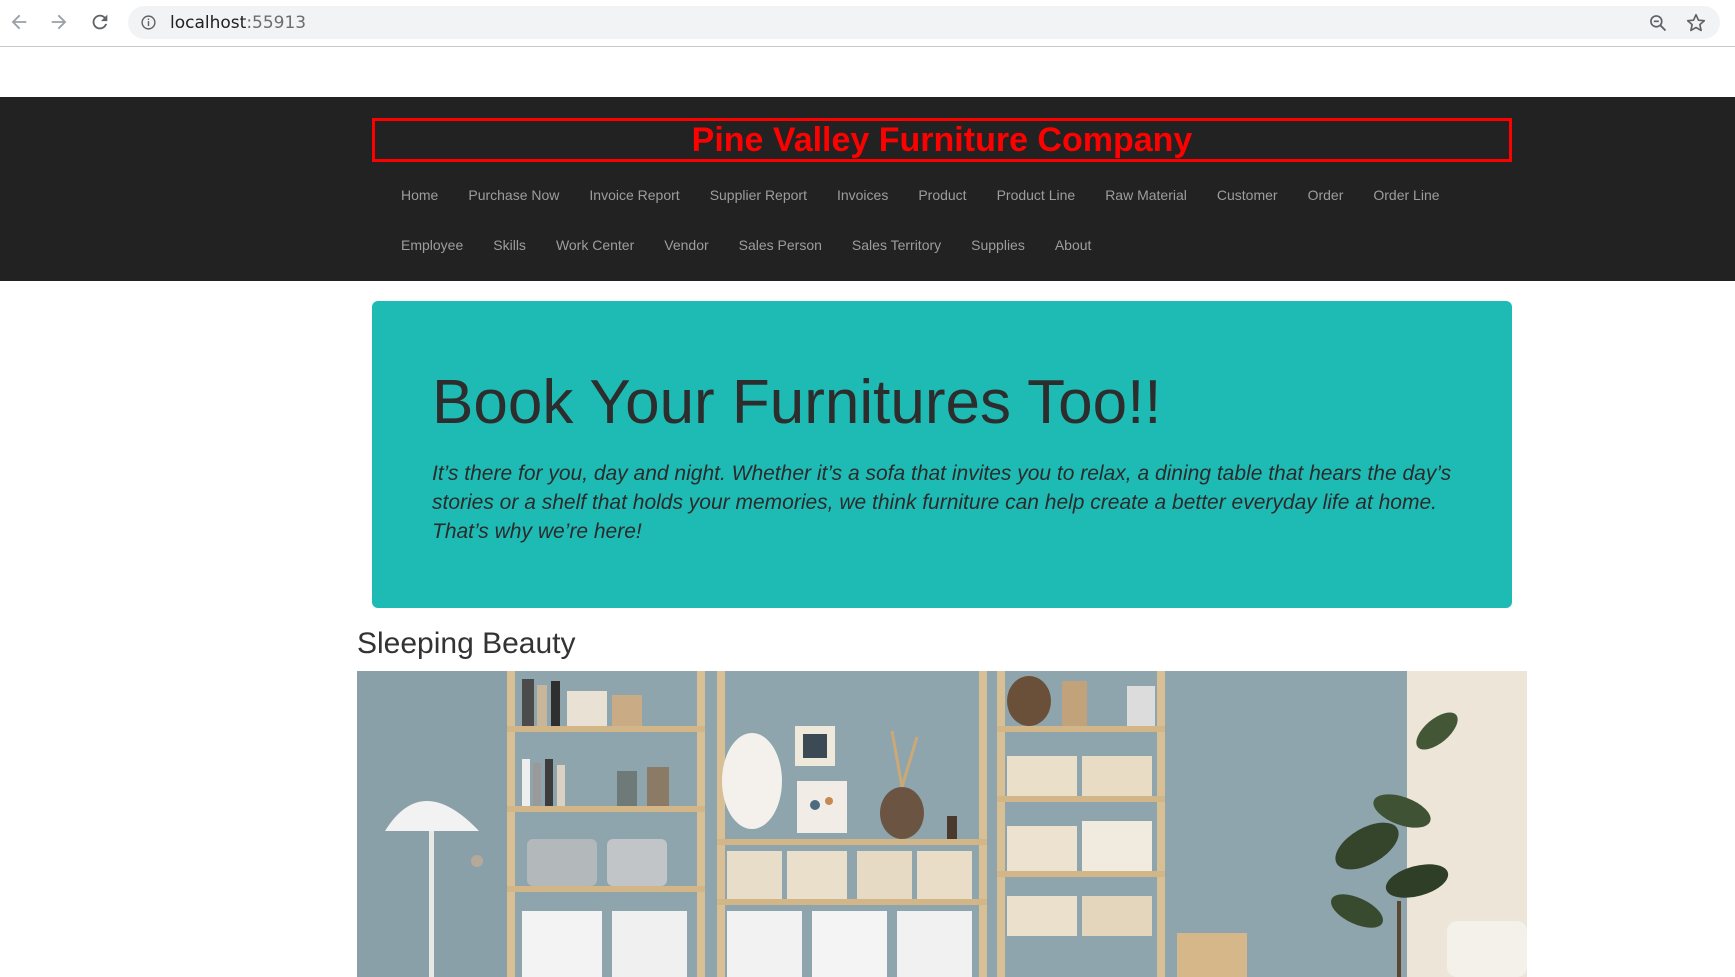  I want to click on nav-link-invoice-report: Invoice Report, so click(634, 195).